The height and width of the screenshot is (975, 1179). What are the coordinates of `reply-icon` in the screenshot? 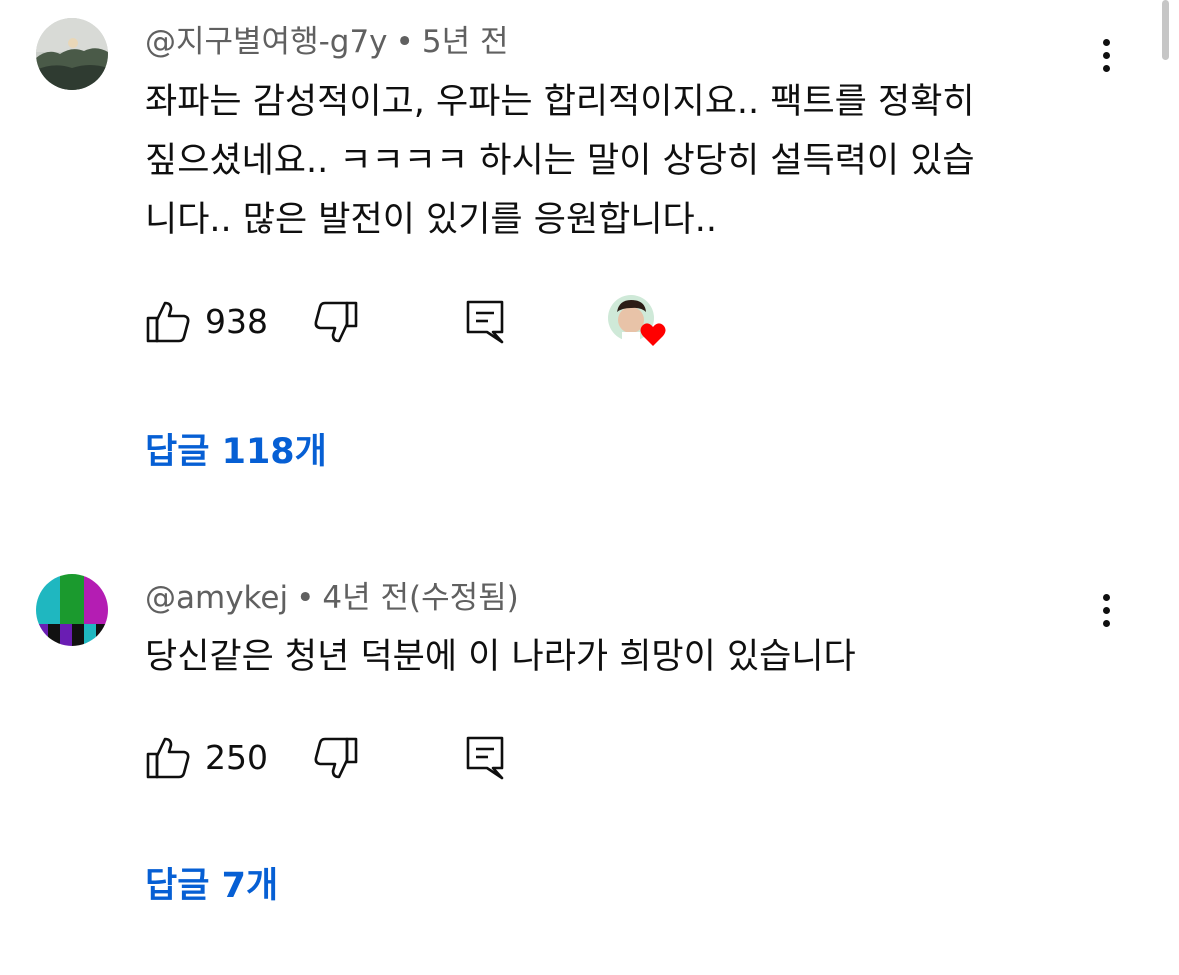 It's located at (486, 758).